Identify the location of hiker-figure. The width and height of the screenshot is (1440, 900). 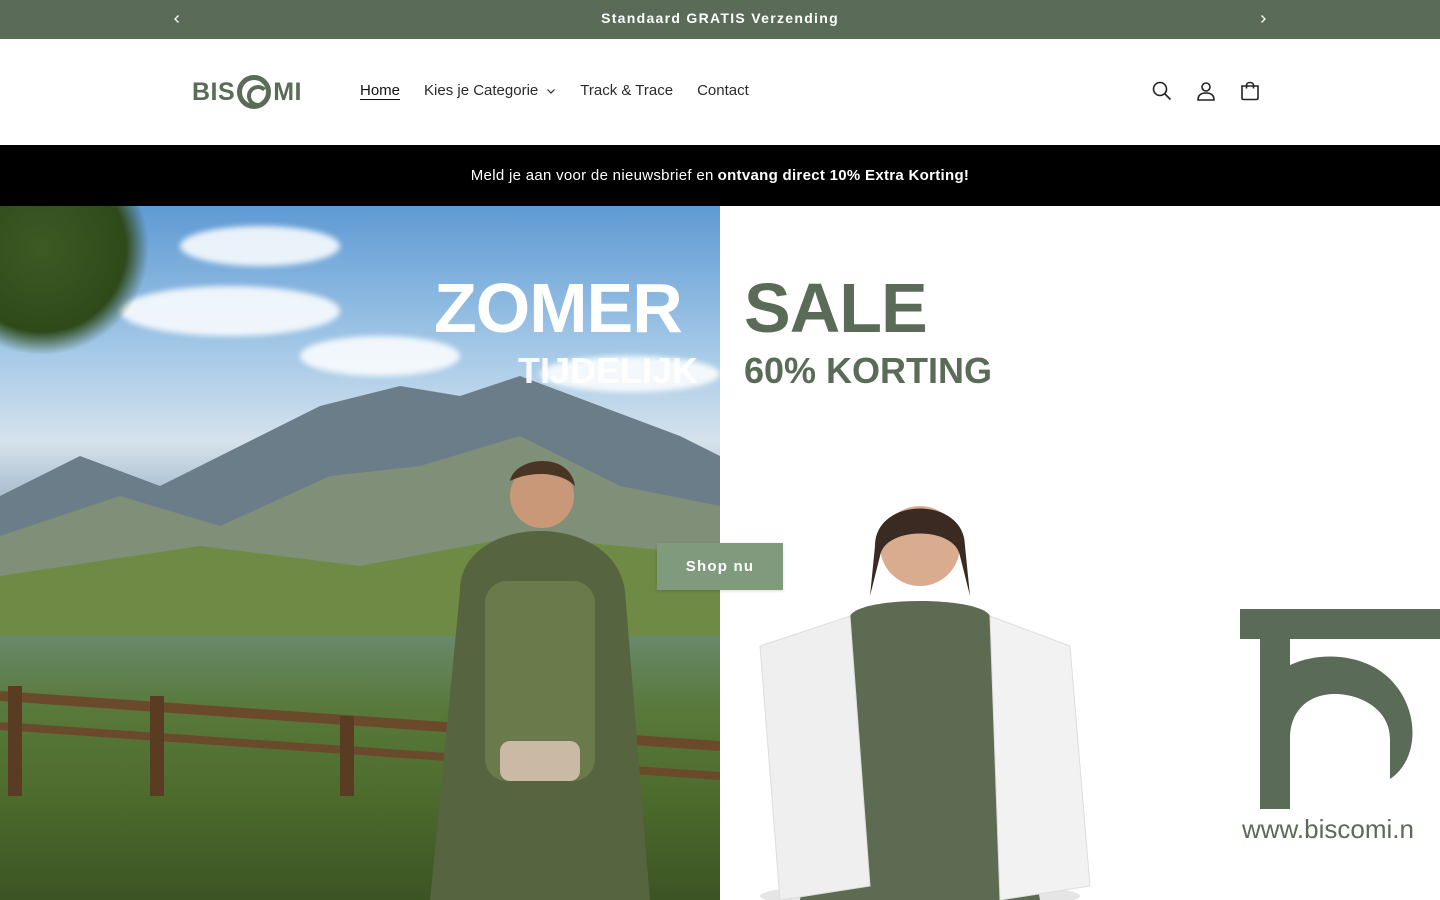
(540, 680).